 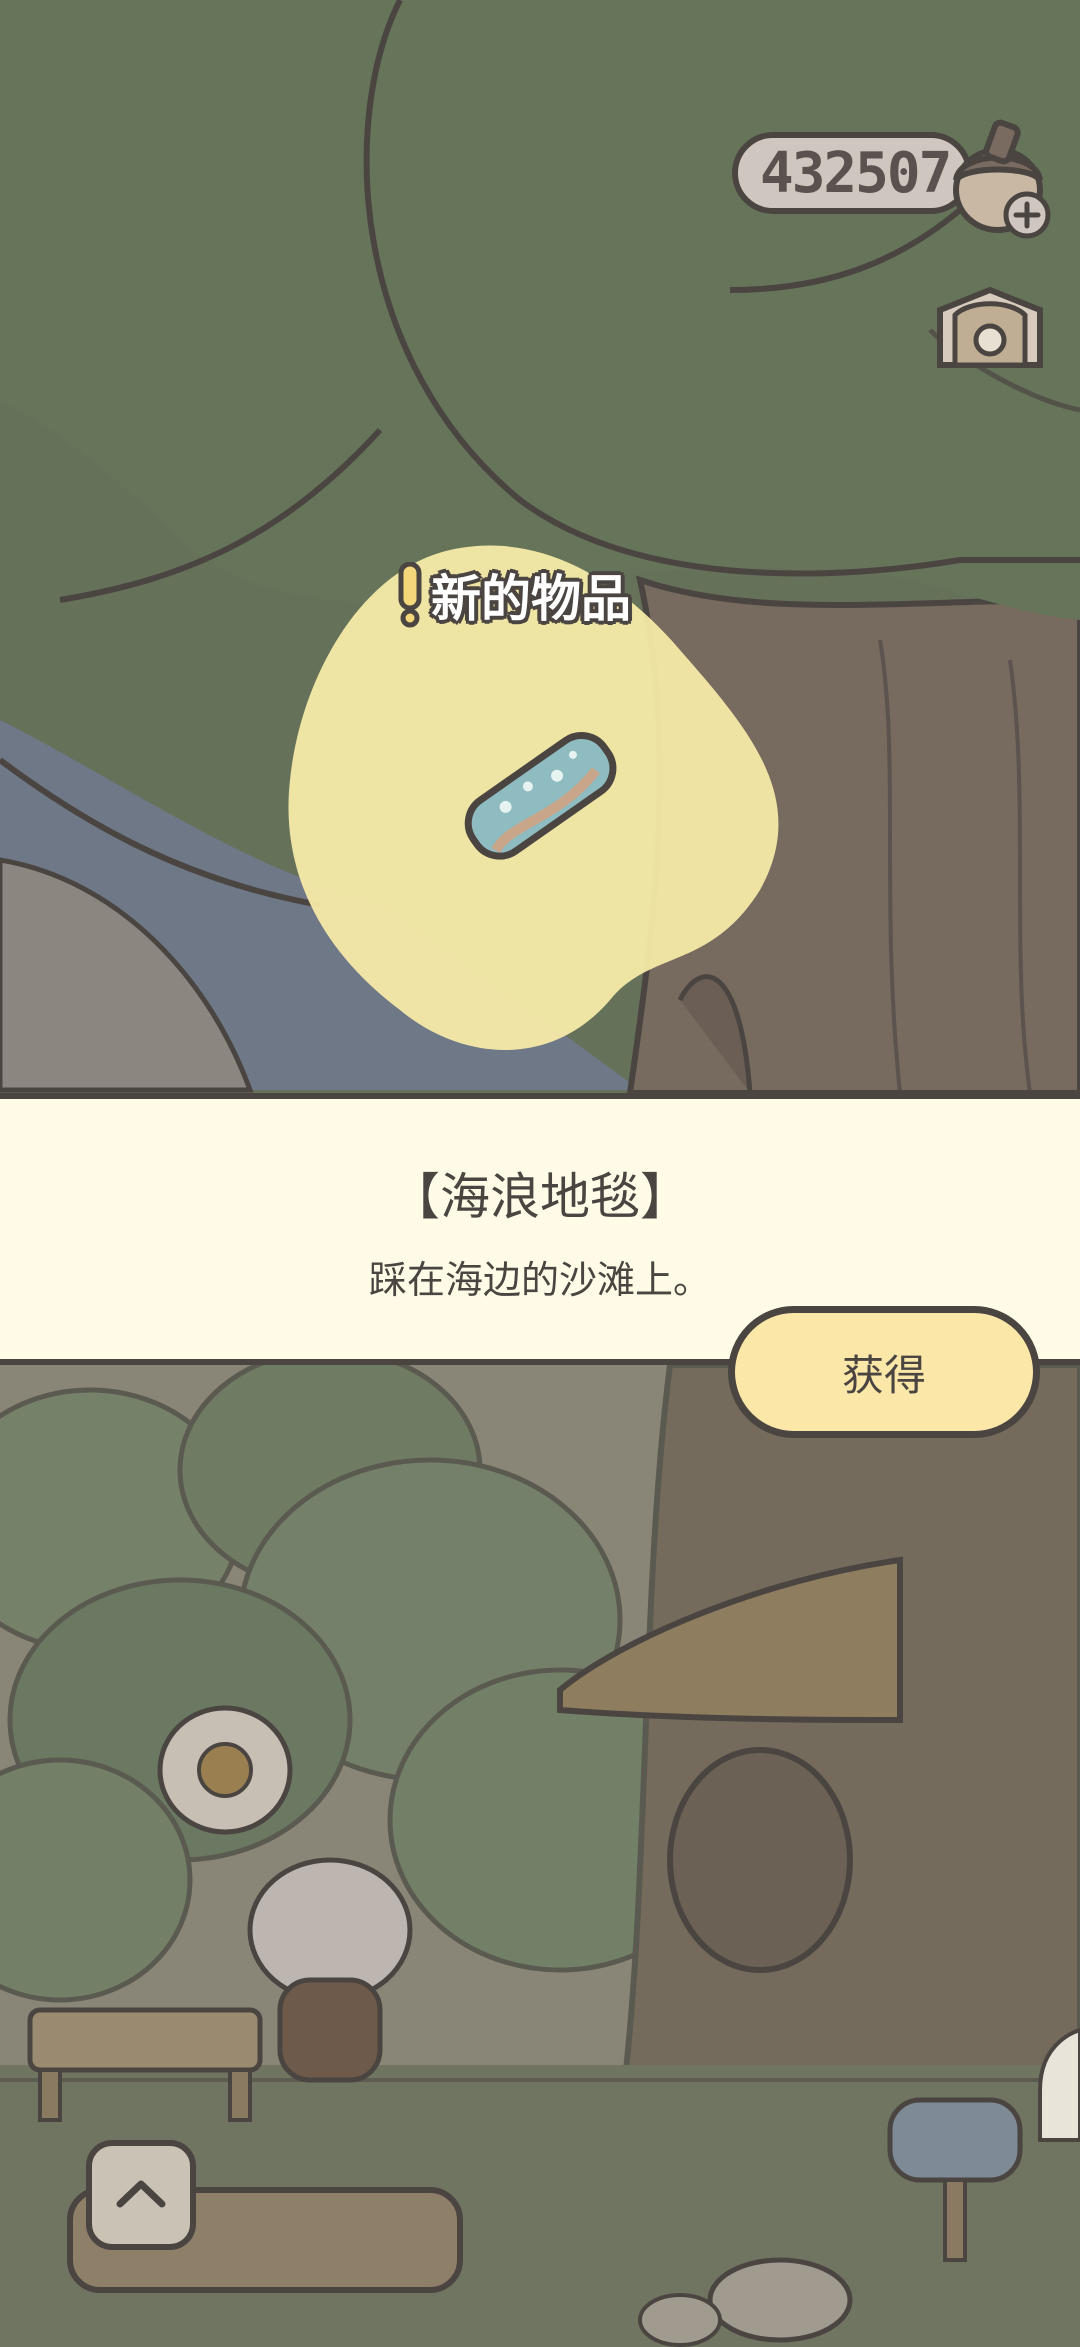 I want to click on acorn-counter: 432507, so click(x=852, y=173).